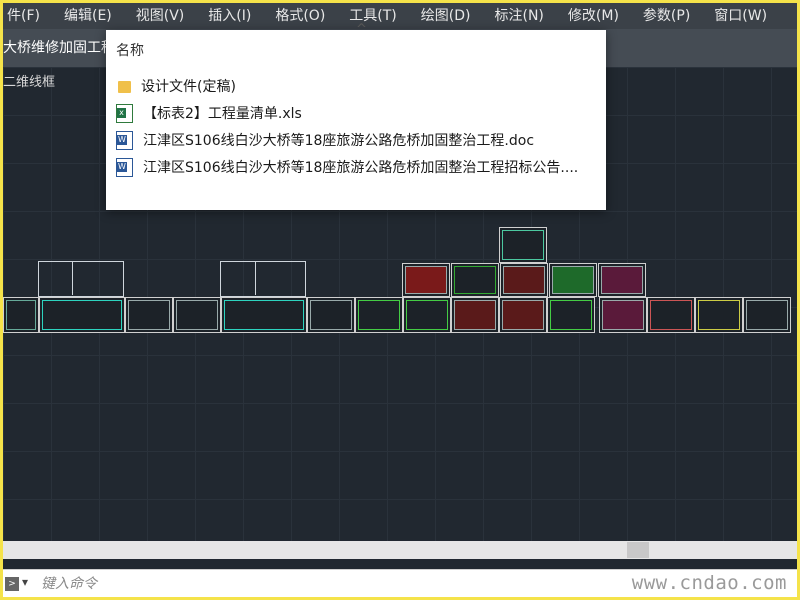 This screenshot has width=800, height=600. Describe the element at coordinates (12, 584) in the screenshot. I see `command-prompt-icon: >` at that location.